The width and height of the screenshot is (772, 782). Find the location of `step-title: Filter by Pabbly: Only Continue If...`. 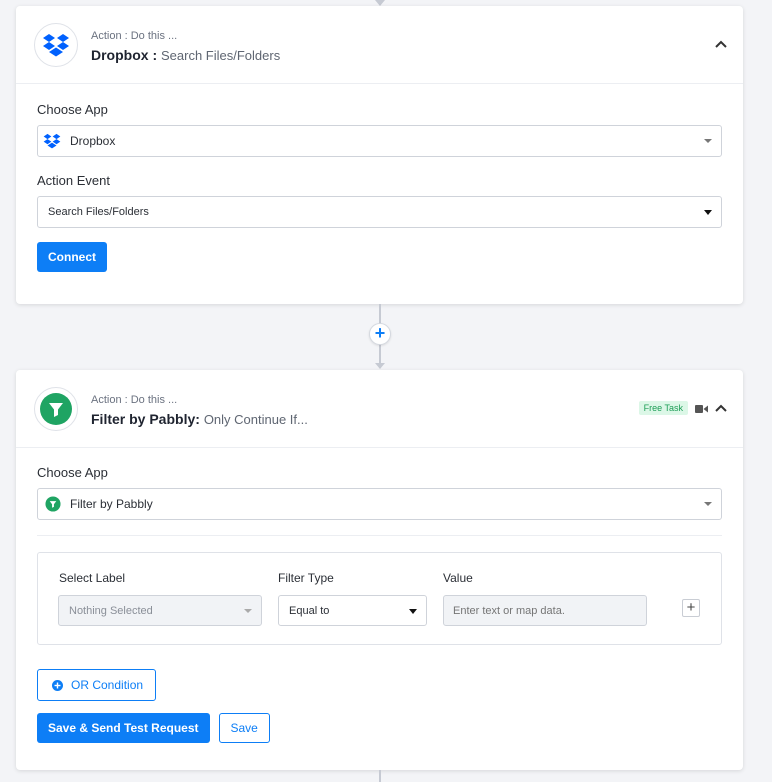

step-title: Filter by Pabbly: Only Continue If... is located at coordinates (199, 419).